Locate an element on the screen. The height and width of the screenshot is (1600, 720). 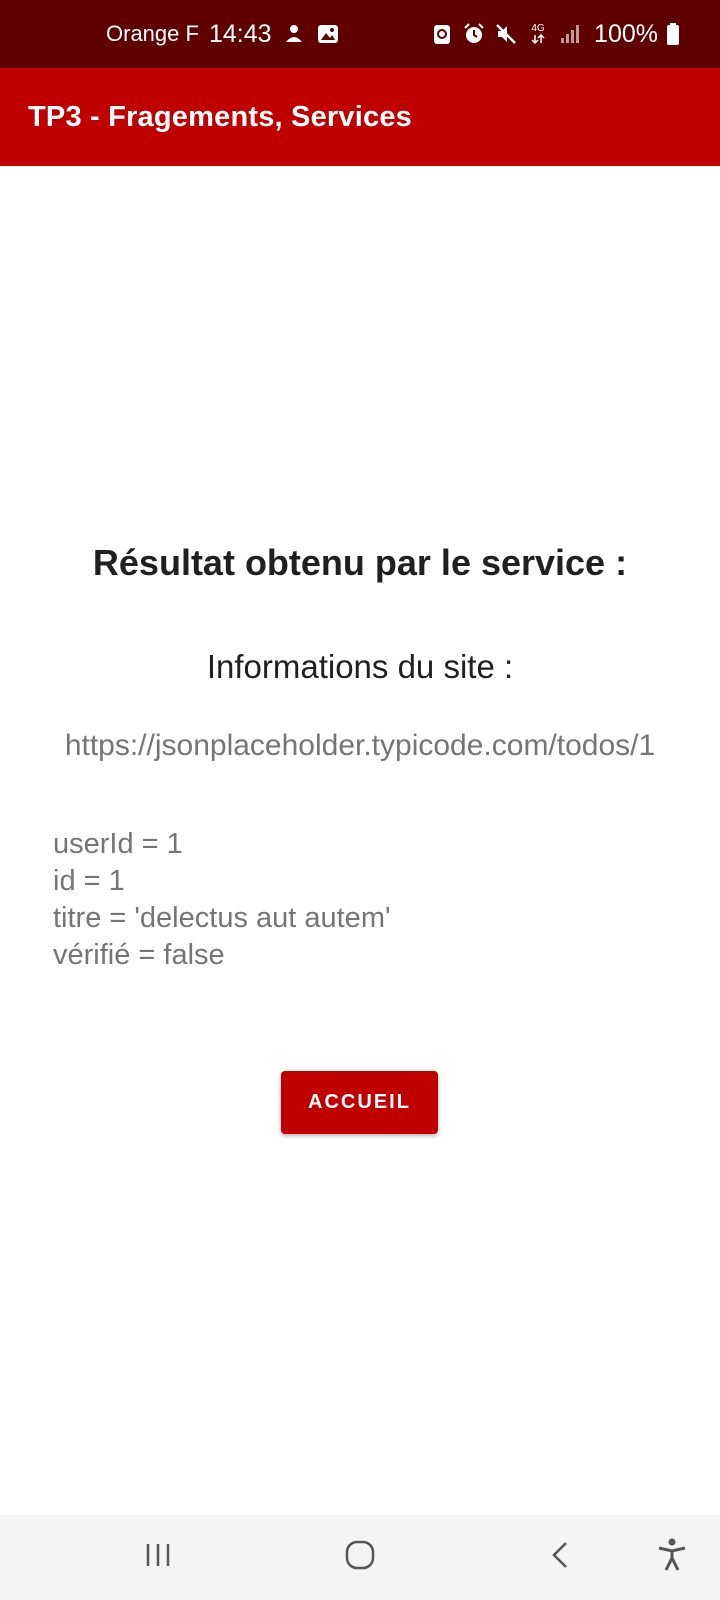
home-icon is located at coordinates (360, 1557).